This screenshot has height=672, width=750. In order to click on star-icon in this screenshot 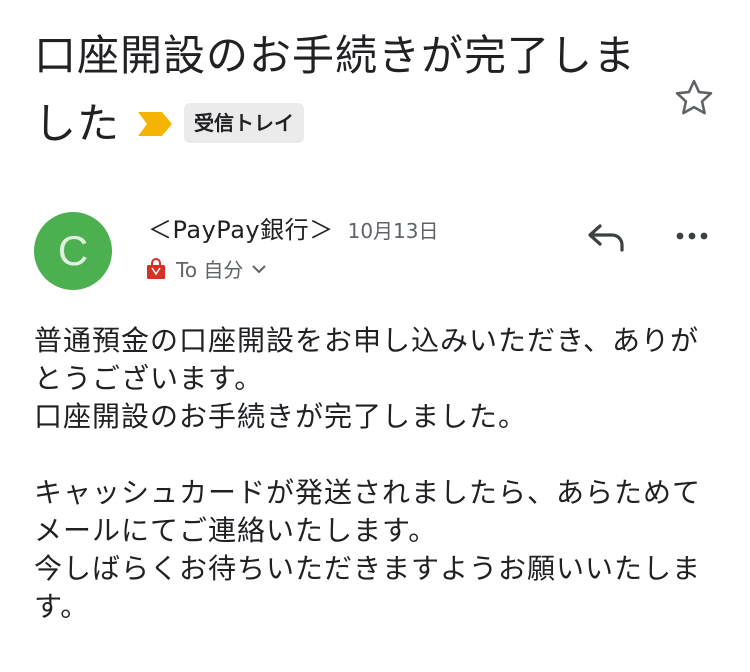, I will do `click(694, 98)`.